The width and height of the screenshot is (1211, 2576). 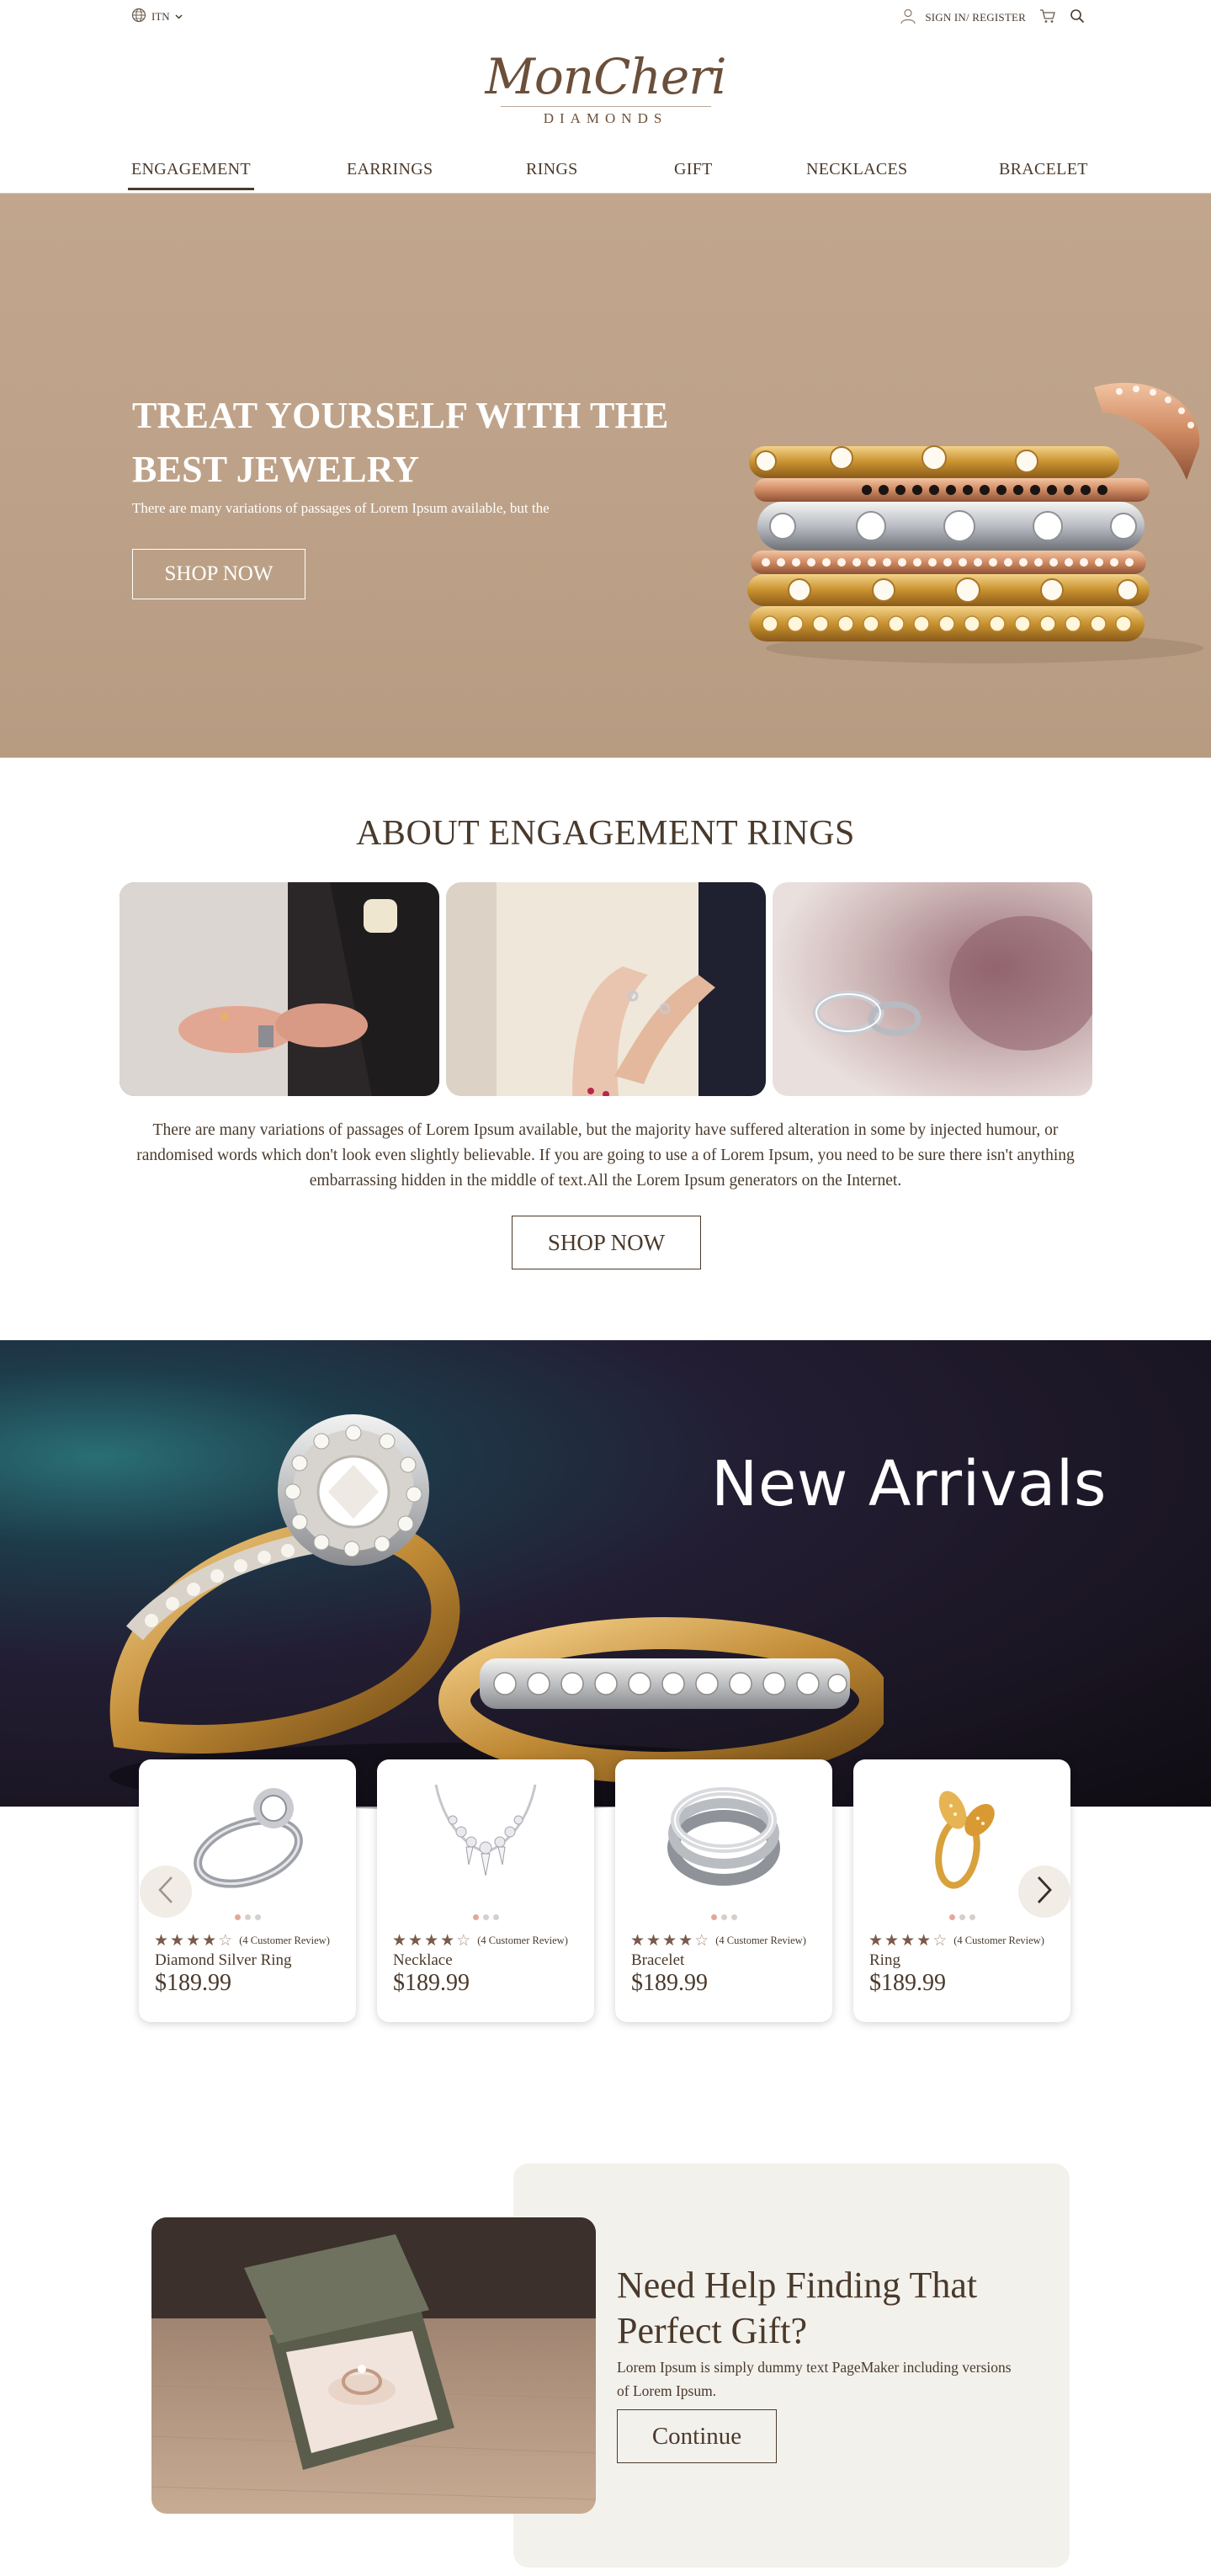 I want to click on about-shop-now-button: SHOP NOW, so click(x=606, y=1243).